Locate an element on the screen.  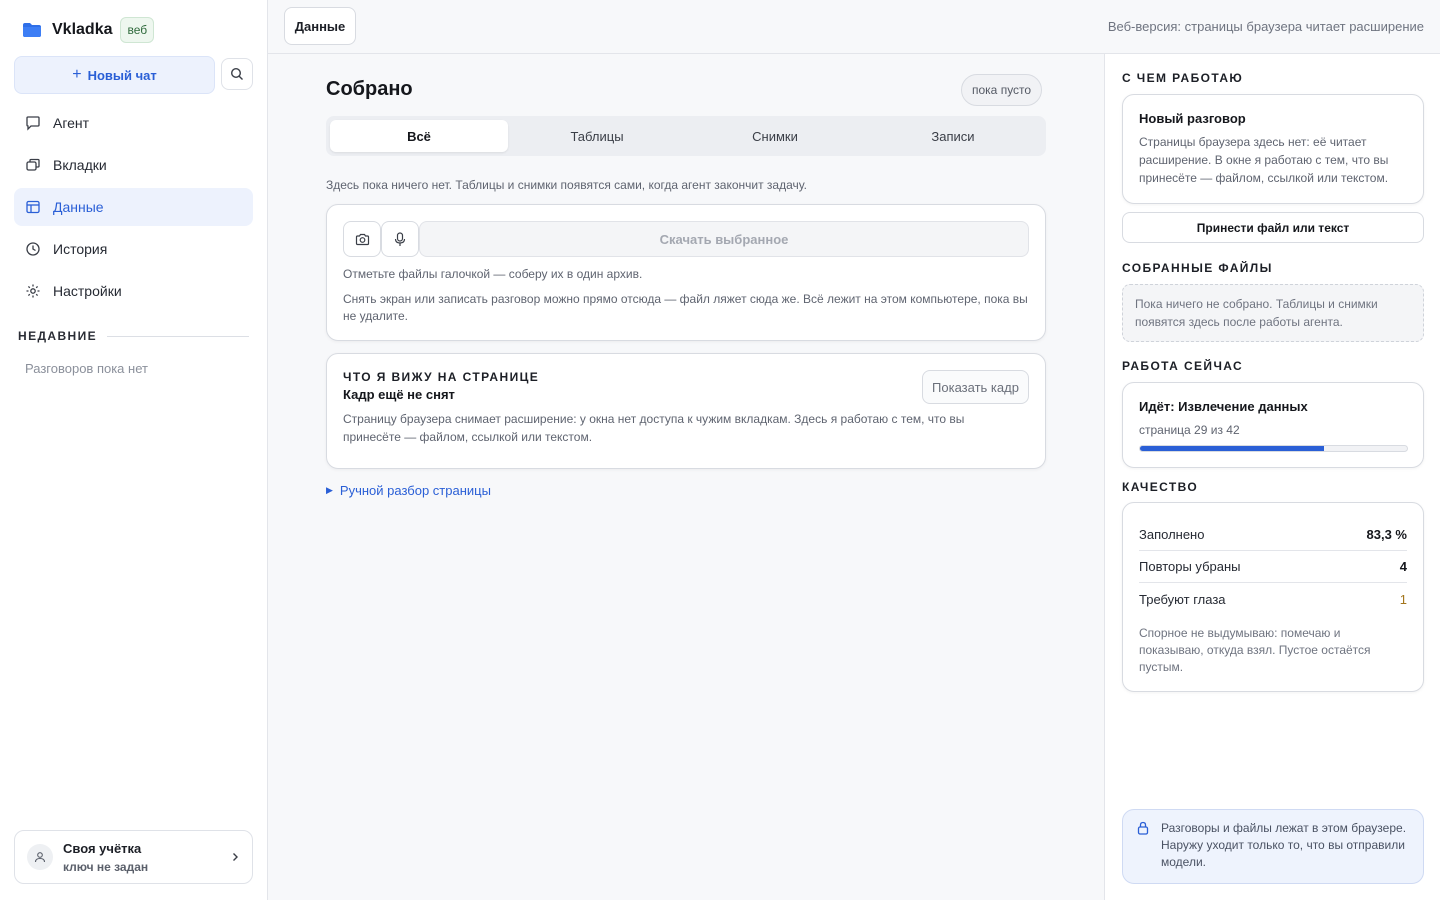
sidebar-nav: Агент Вкладки Данные История Настройки is located at coordinates (133, 209).